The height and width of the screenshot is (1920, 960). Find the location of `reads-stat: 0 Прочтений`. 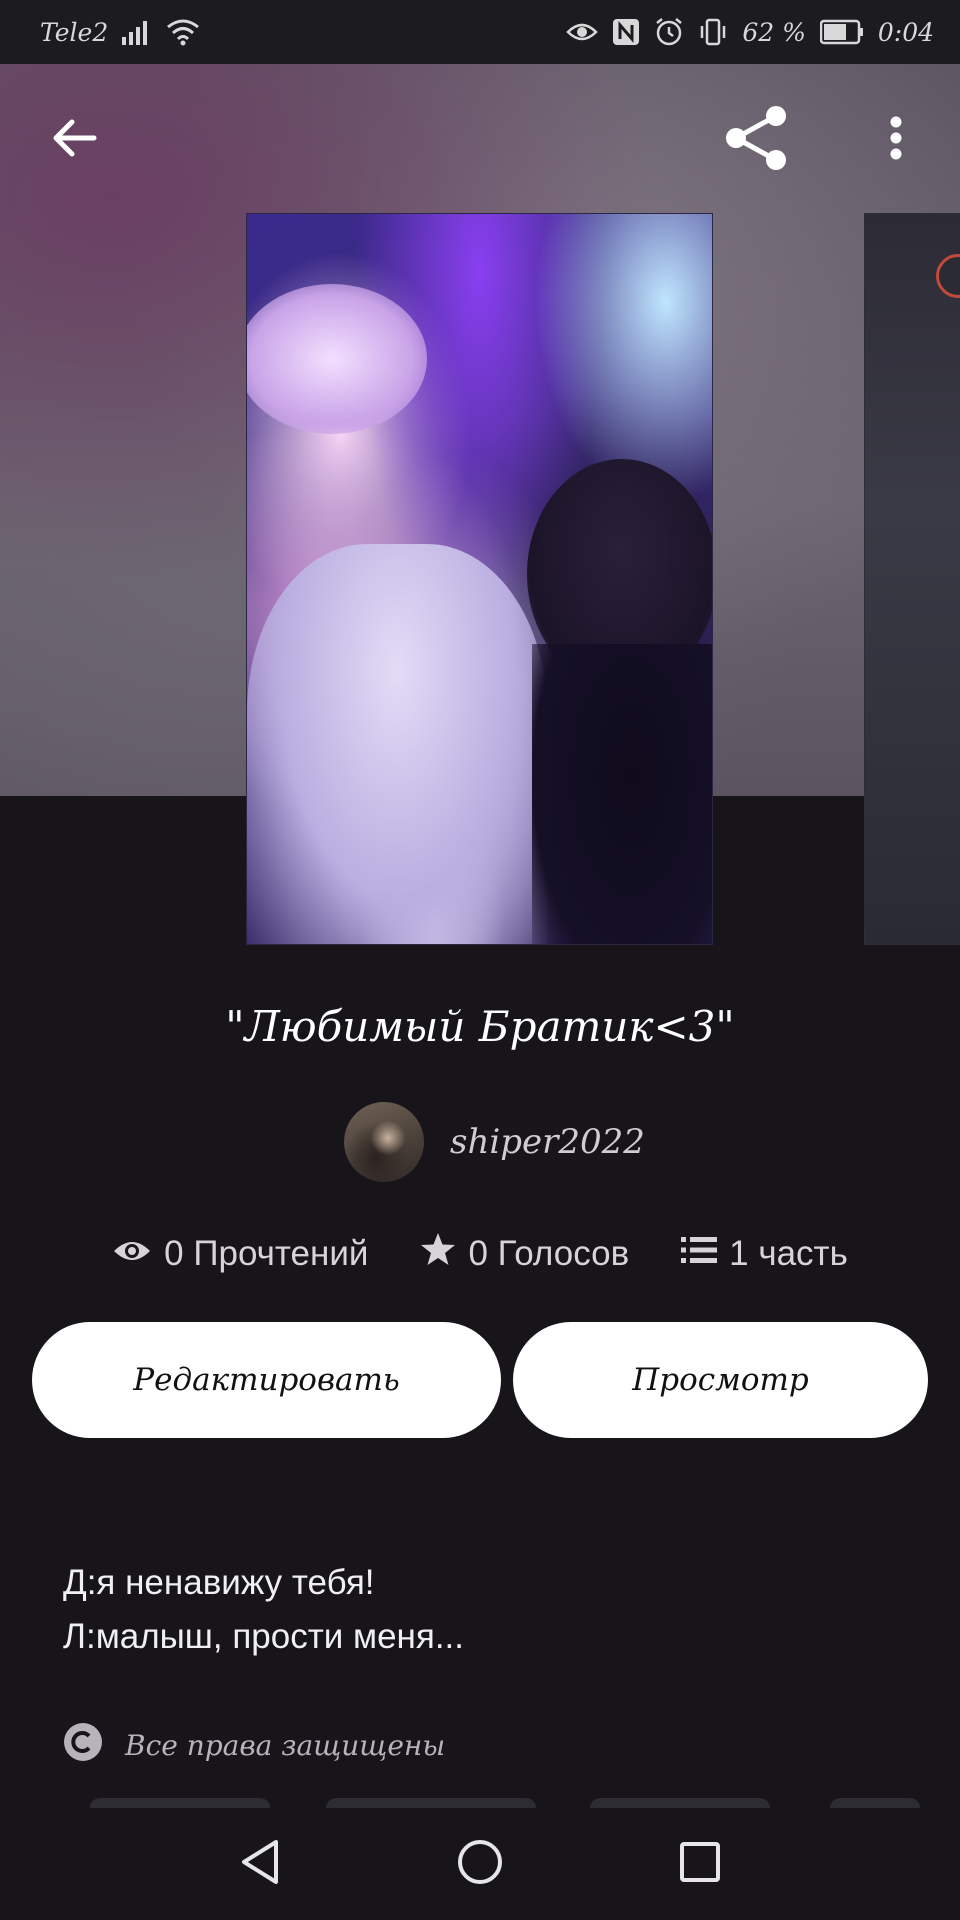

reads-stat: 0 Прочтений is located at coordinates (240, 1253).